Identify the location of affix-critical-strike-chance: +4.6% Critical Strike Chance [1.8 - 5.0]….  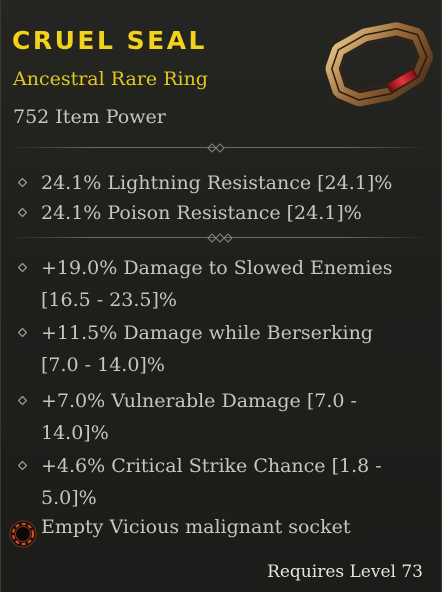
(211, 482).